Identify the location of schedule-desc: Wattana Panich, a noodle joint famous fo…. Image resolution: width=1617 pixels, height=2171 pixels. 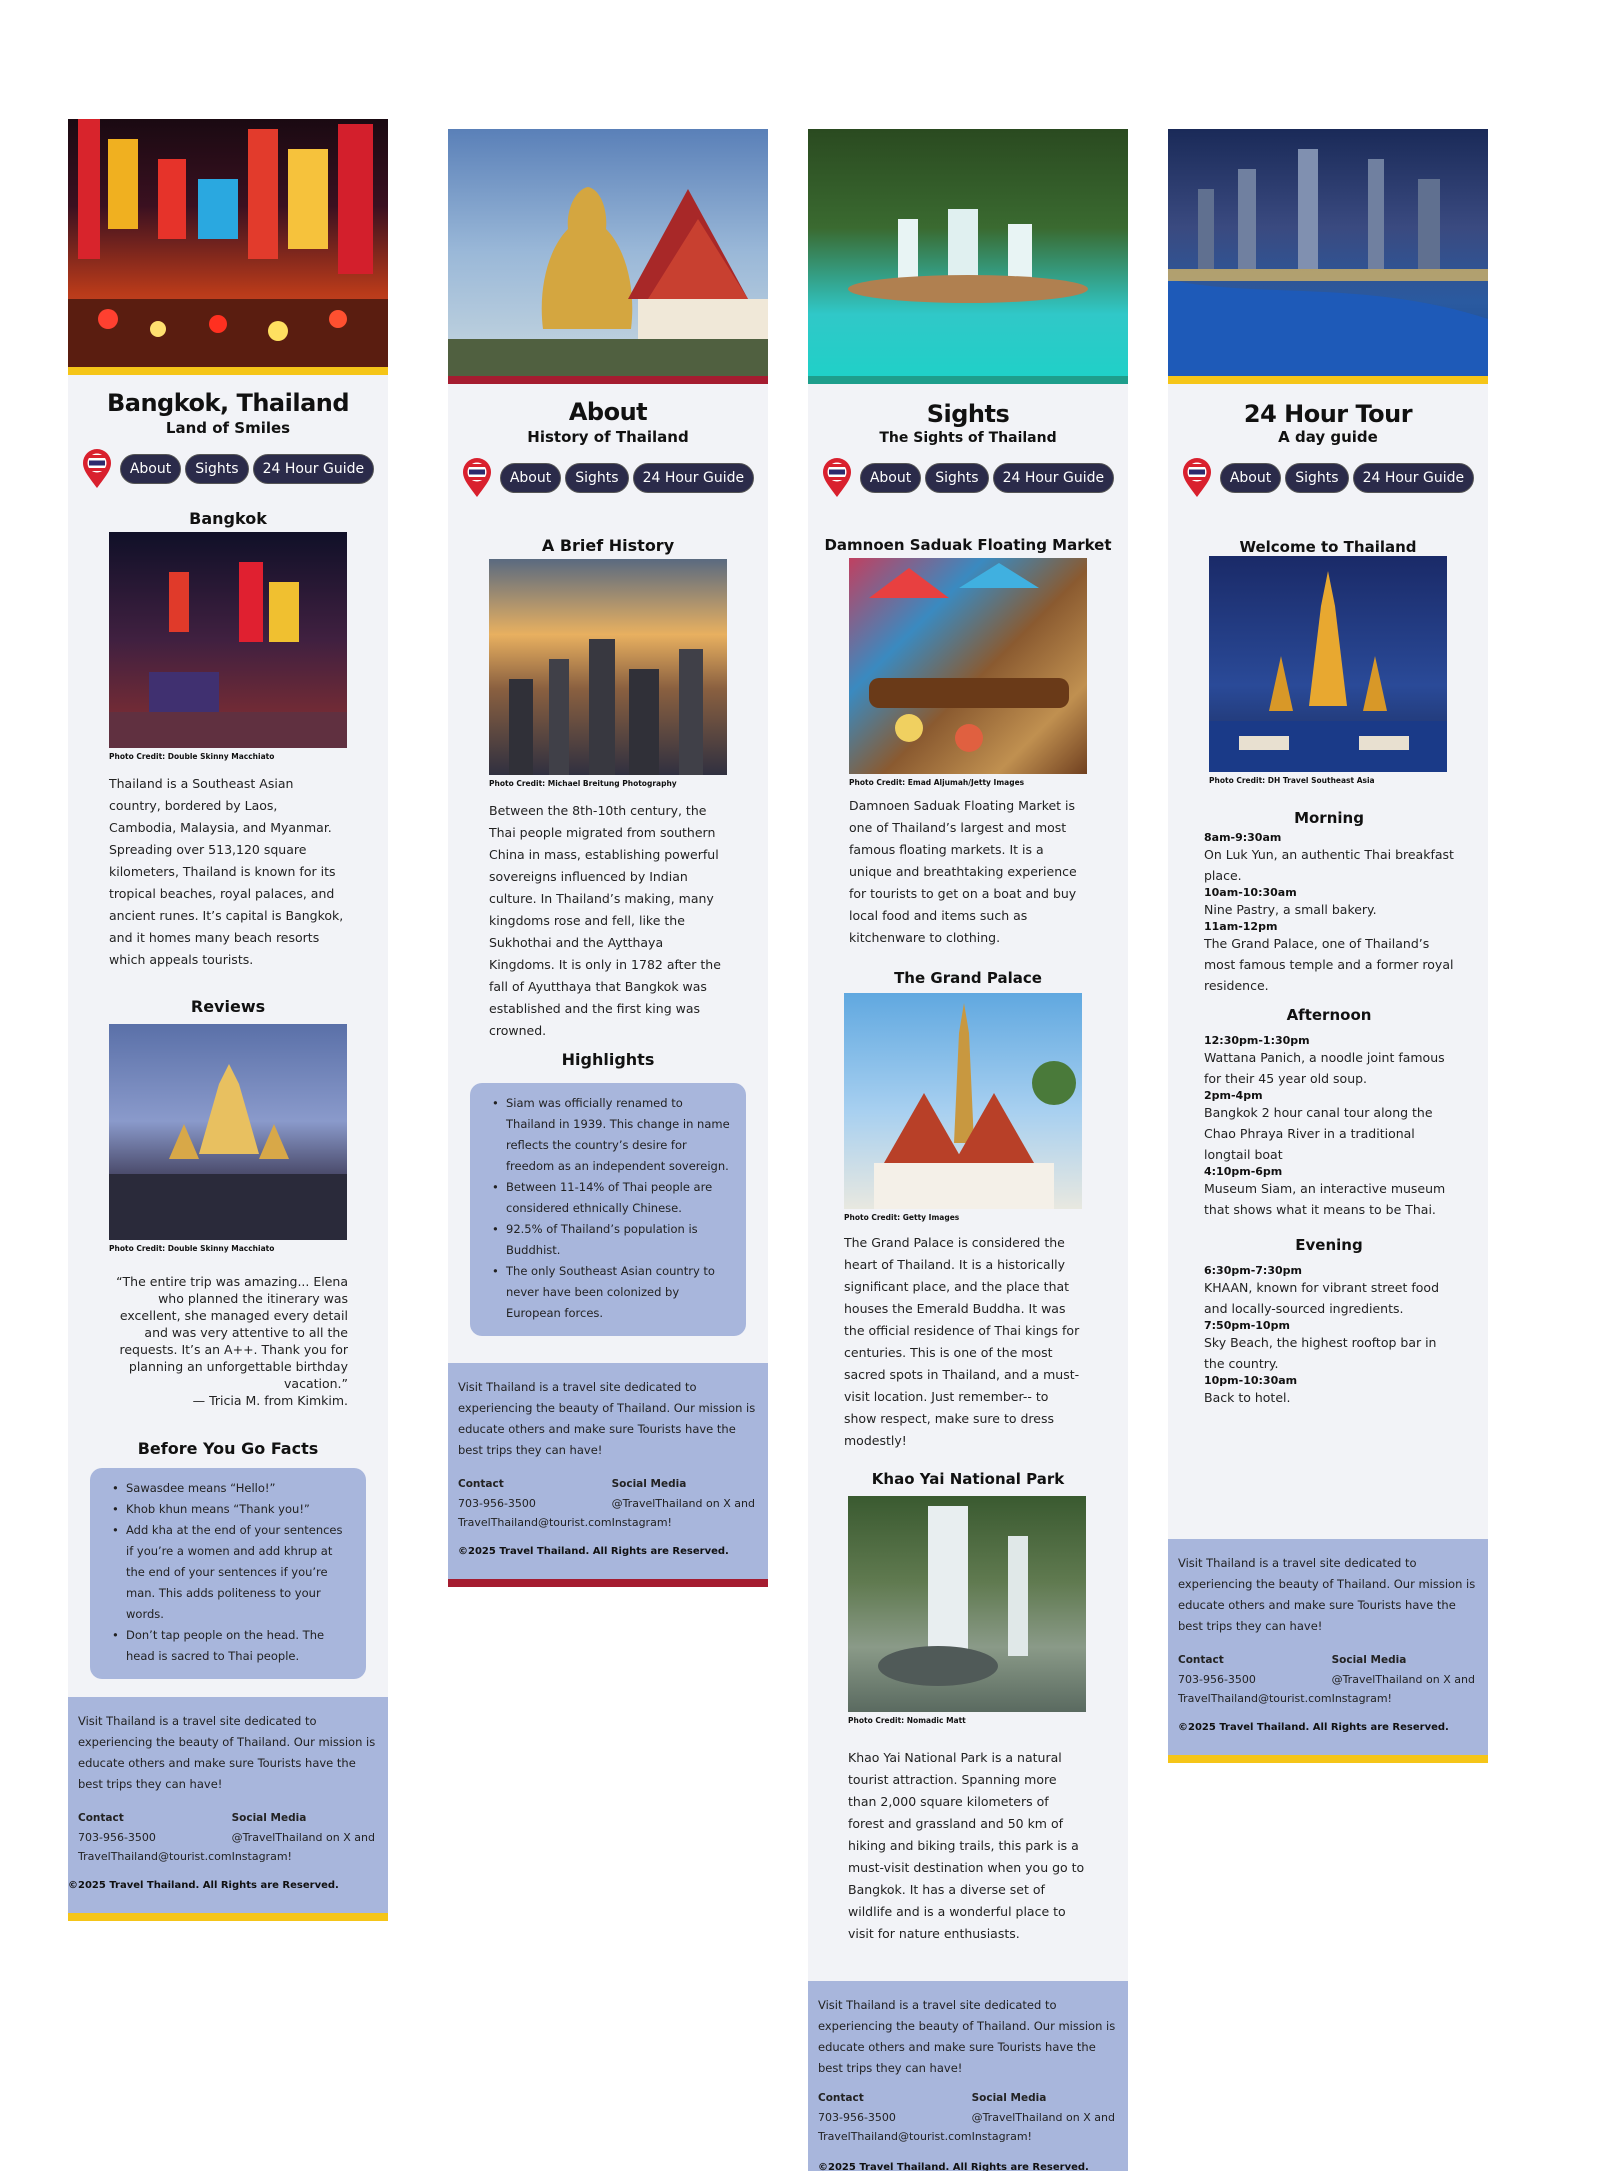
(1324, 1068).